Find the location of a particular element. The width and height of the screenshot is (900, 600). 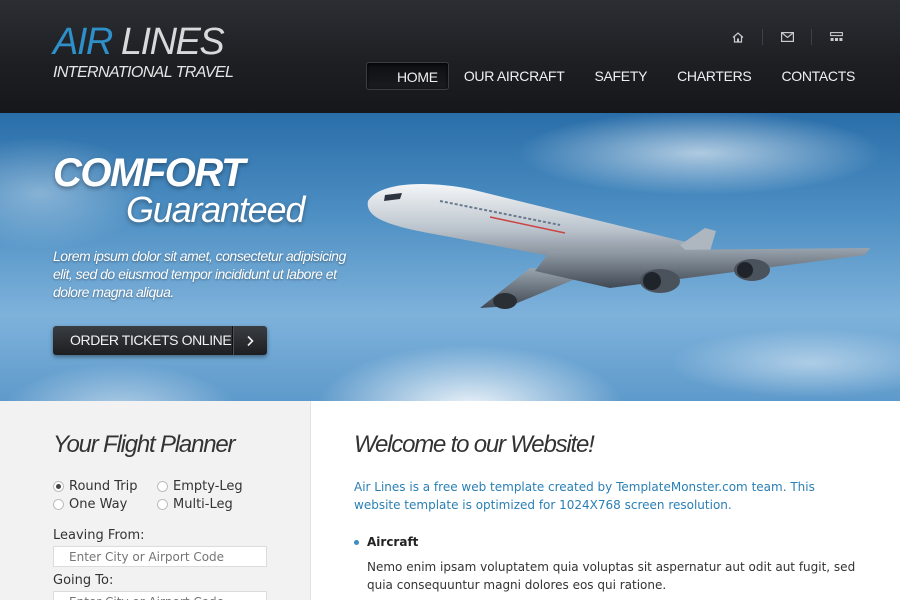

radio-empty-leg: Empty-Leg is located at coordinates (209, 486).